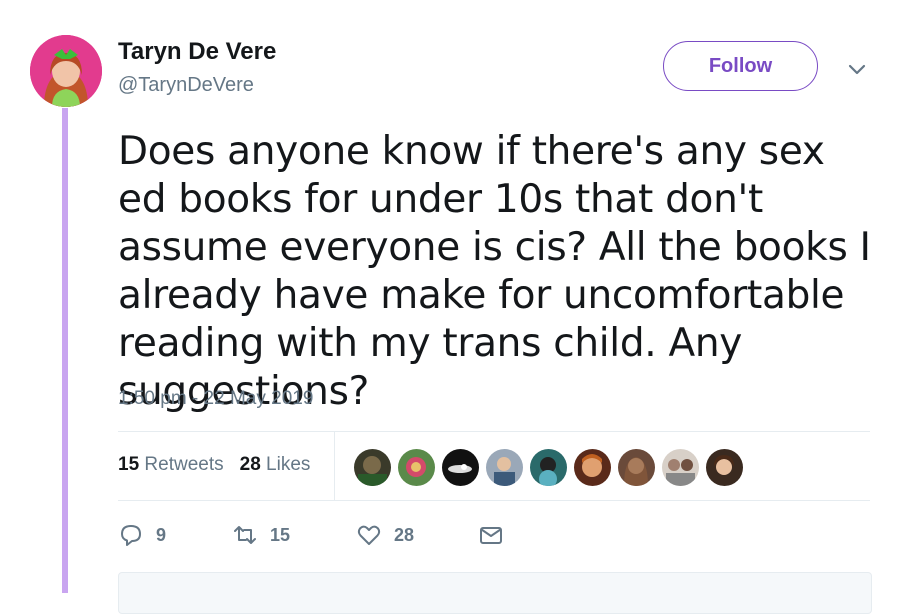 This screenshot has width=903, height=614. What do you see at coordinates (369, 535) in the screenshot?
I see `heart-icon` at bounding box center [369, 535].